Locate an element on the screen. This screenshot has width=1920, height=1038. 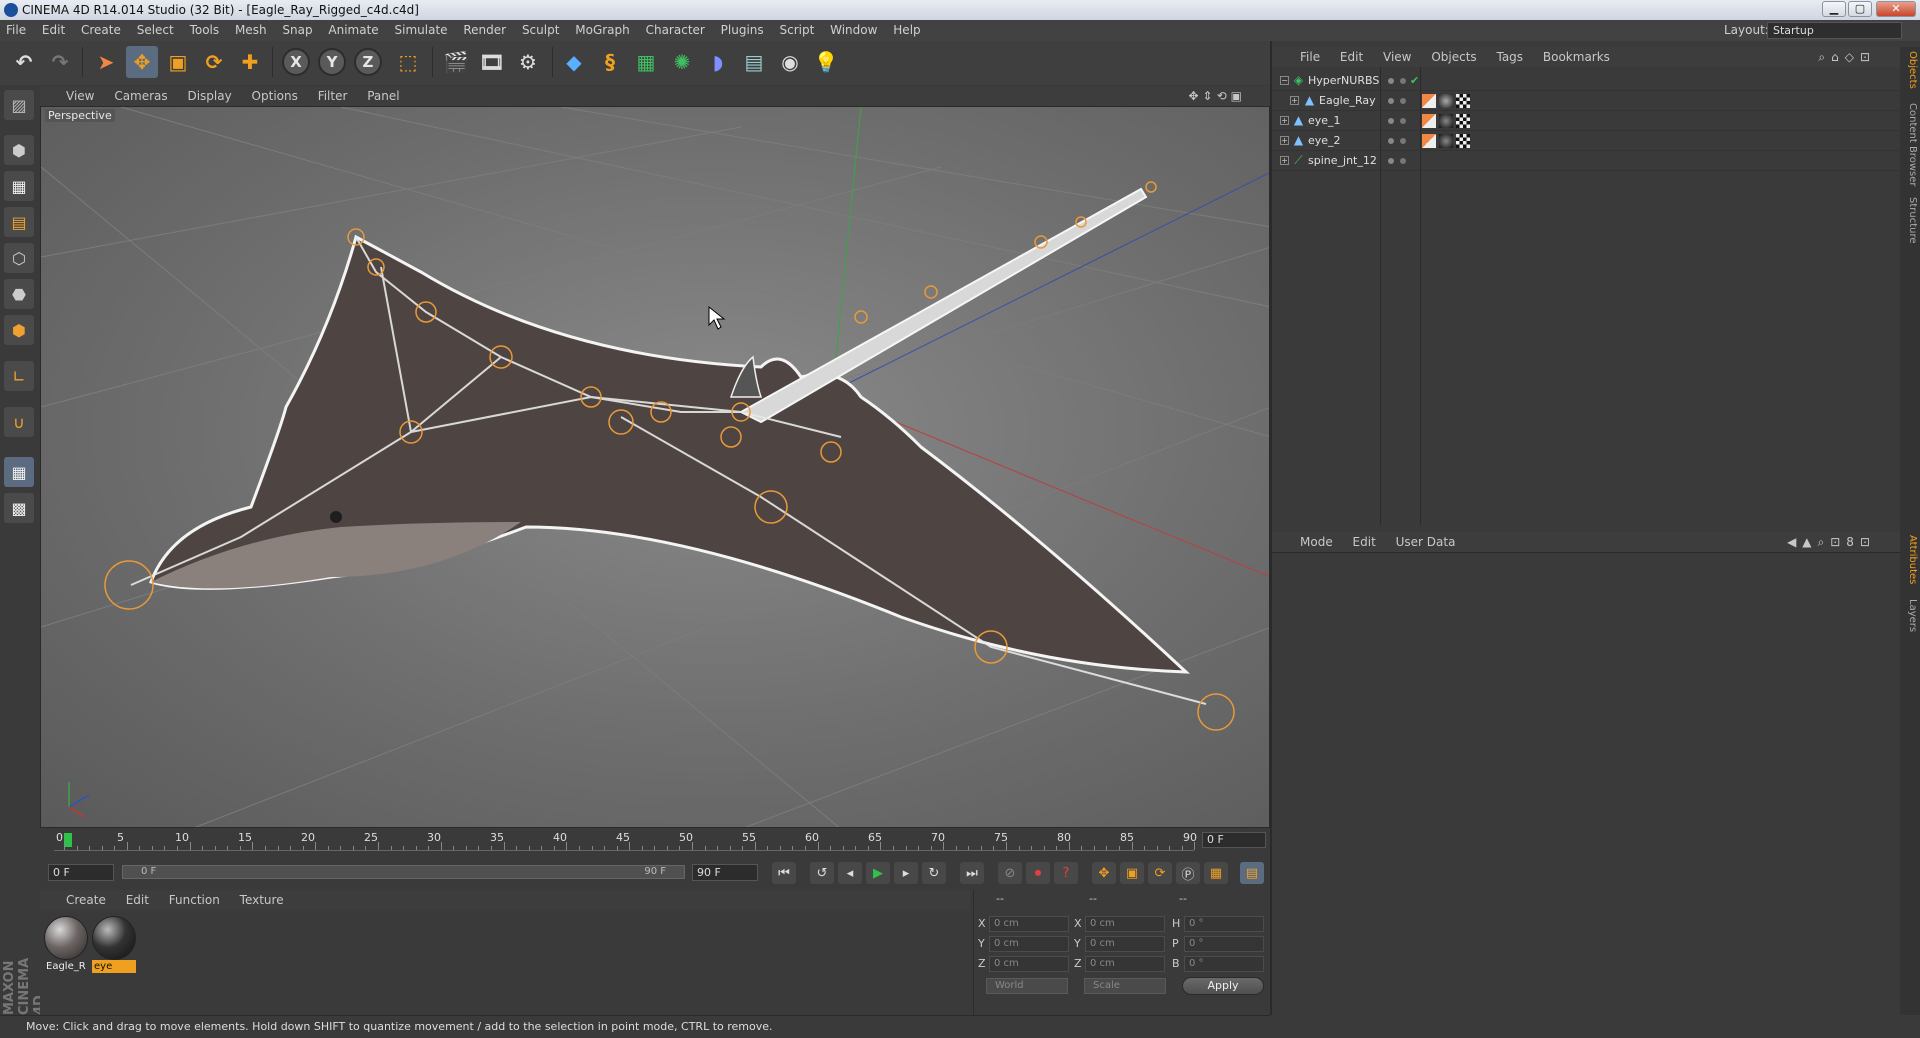
menu-create: Create is located at coordinates (101, 30).